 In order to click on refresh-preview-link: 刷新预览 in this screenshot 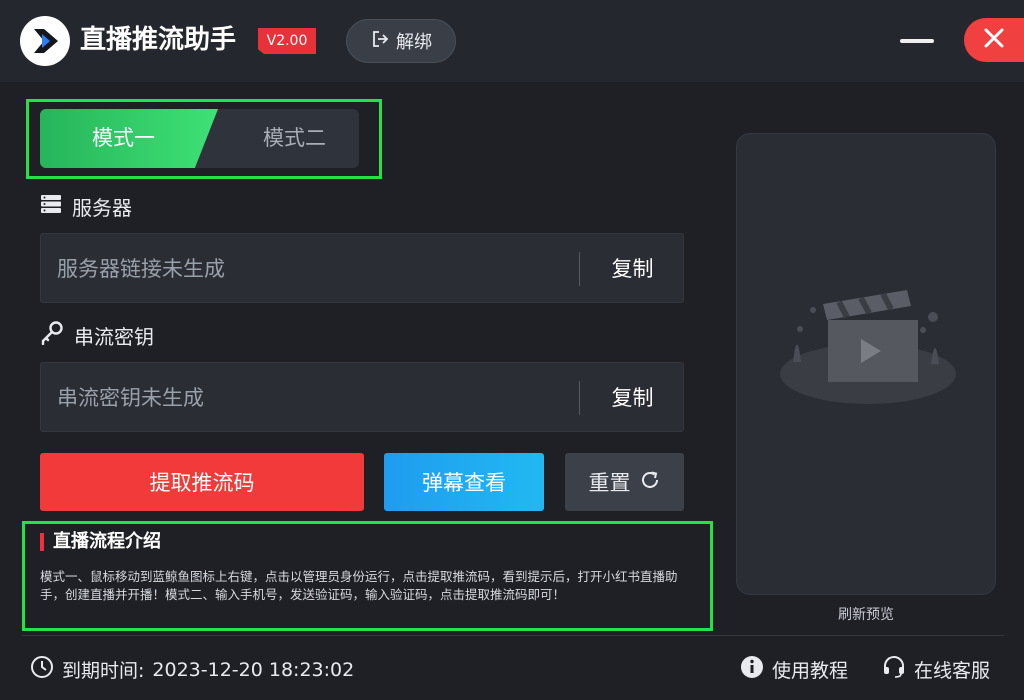, I will do `click(866, 614)`.